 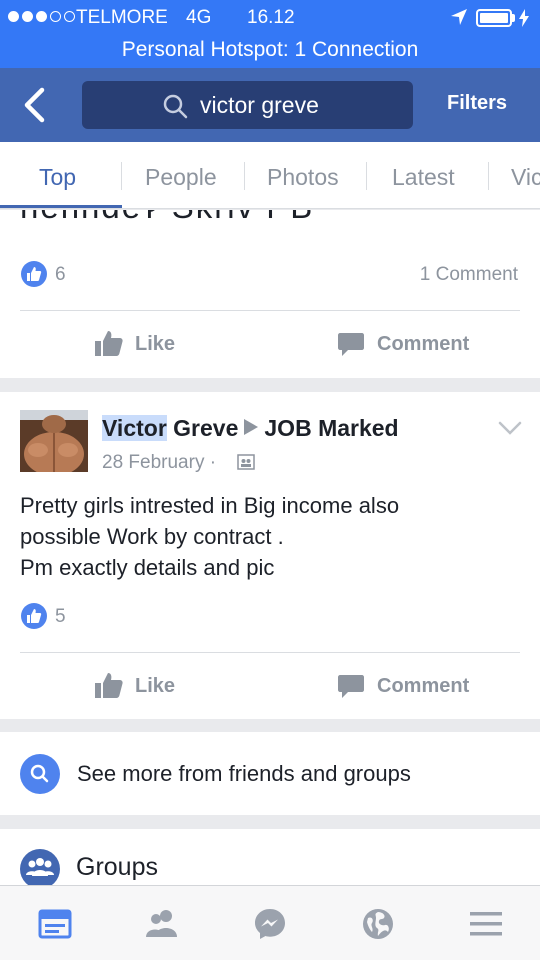 I want to click on status-bar: TELMORE 4G 16.12, so click(x=270, y=18).